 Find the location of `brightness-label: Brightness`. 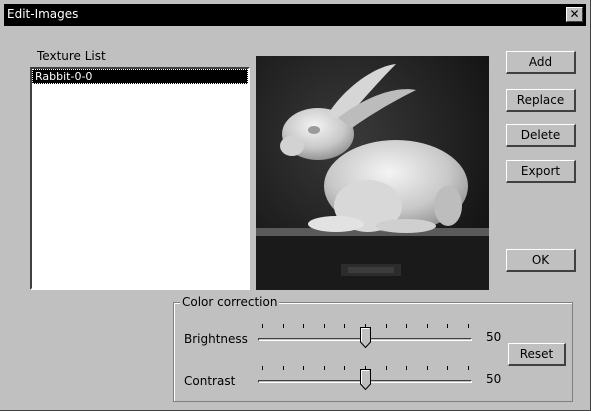

brightness-label: Brightness is located at coordinates (216, 339).